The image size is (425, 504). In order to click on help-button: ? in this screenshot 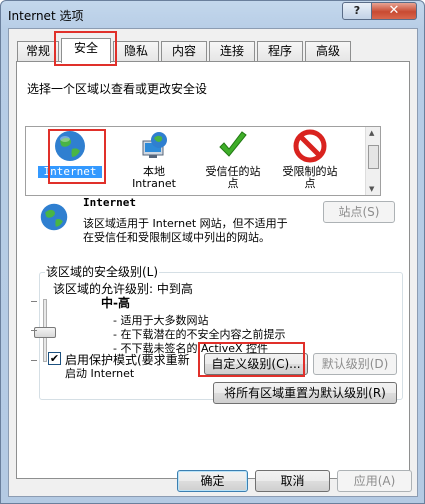, I will do `click(357, 11)`.